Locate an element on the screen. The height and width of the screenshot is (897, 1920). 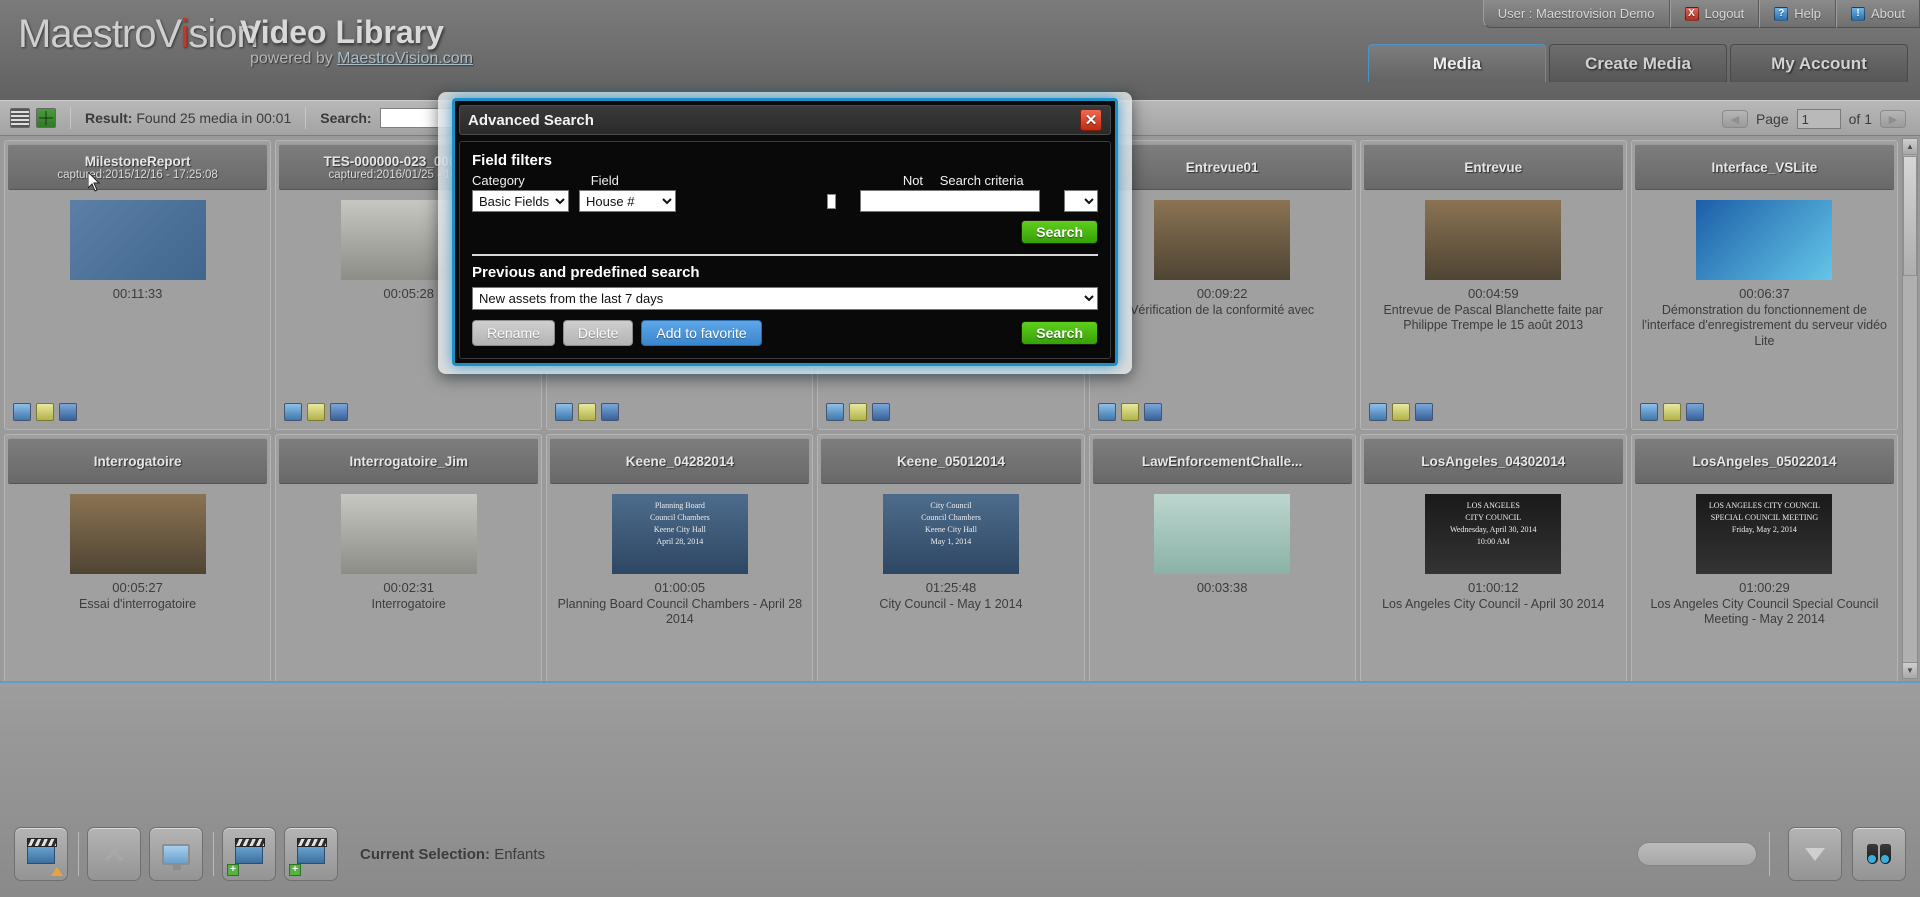
grid-scrollbar: ▲ ▼ is located at coordinates (1910, 408).